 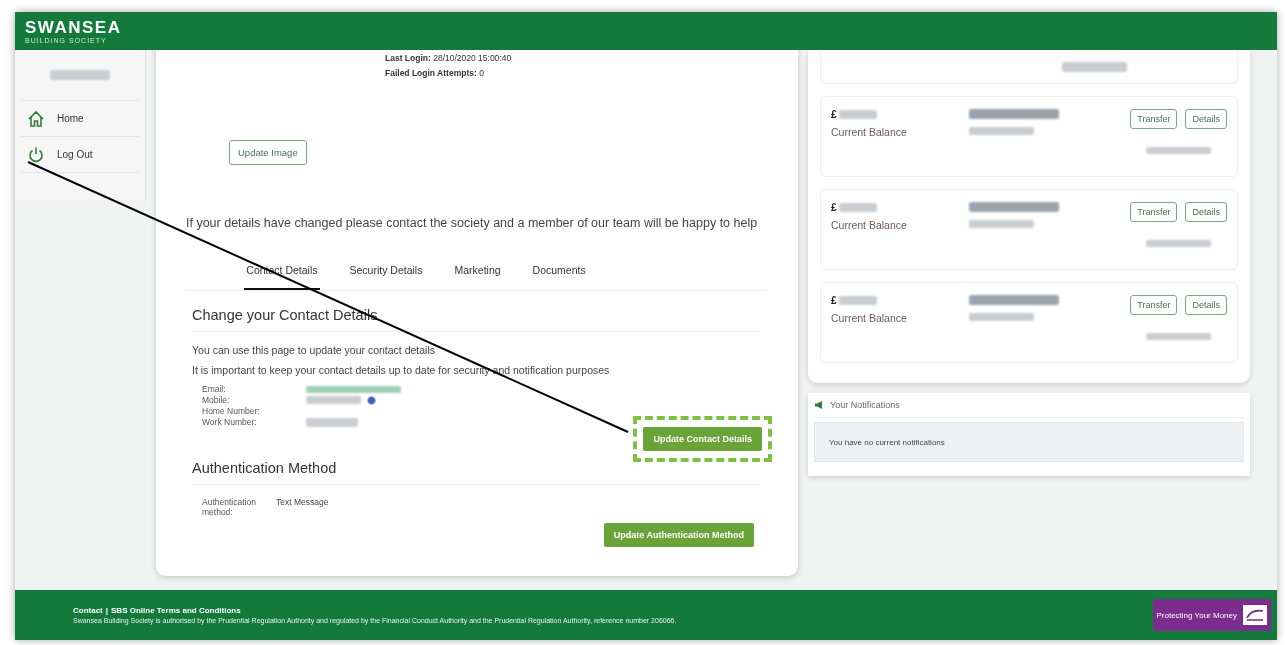 I want to click on paragraph: You can use this page to update your contact details, so click(x=314, y=350).